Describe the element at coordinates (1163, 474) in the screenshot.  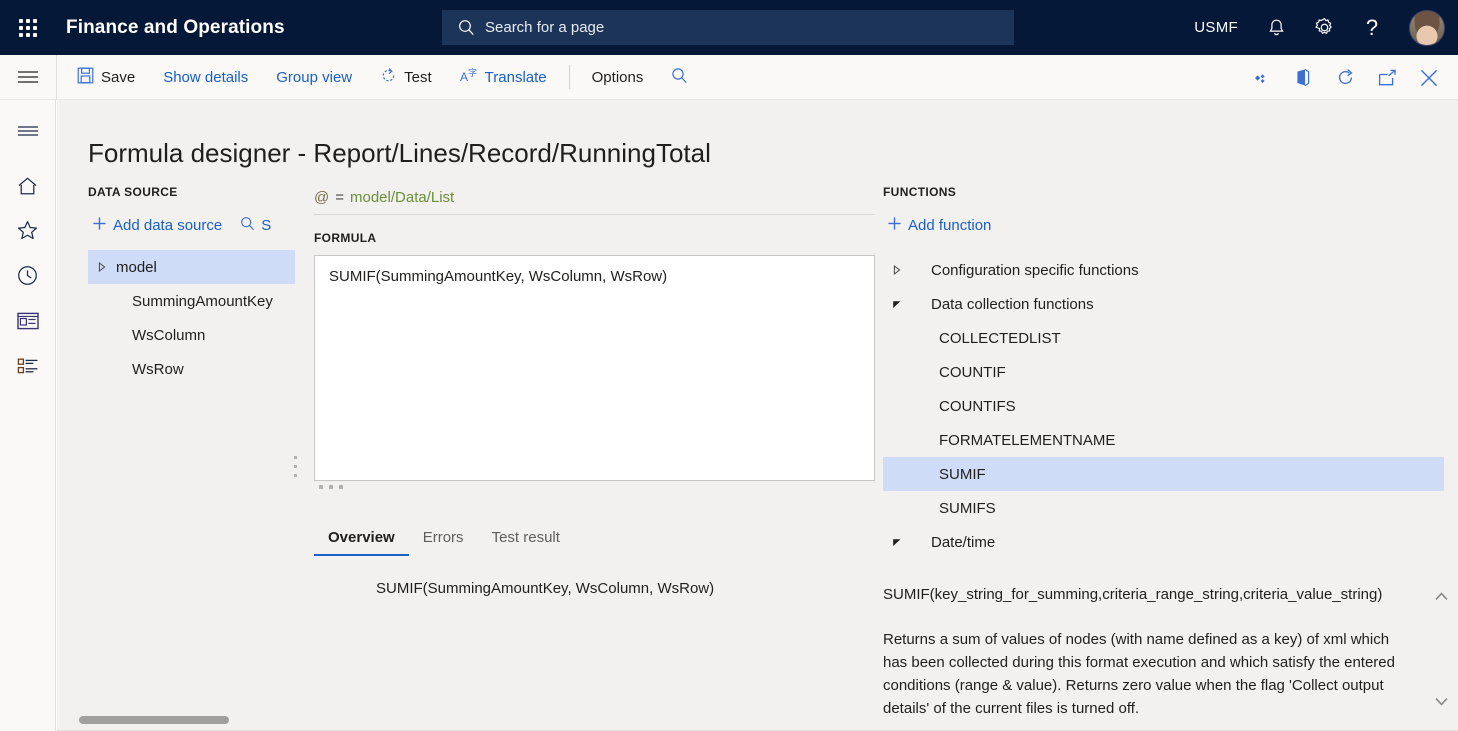
I see `function-row: SUMIF` at that location.